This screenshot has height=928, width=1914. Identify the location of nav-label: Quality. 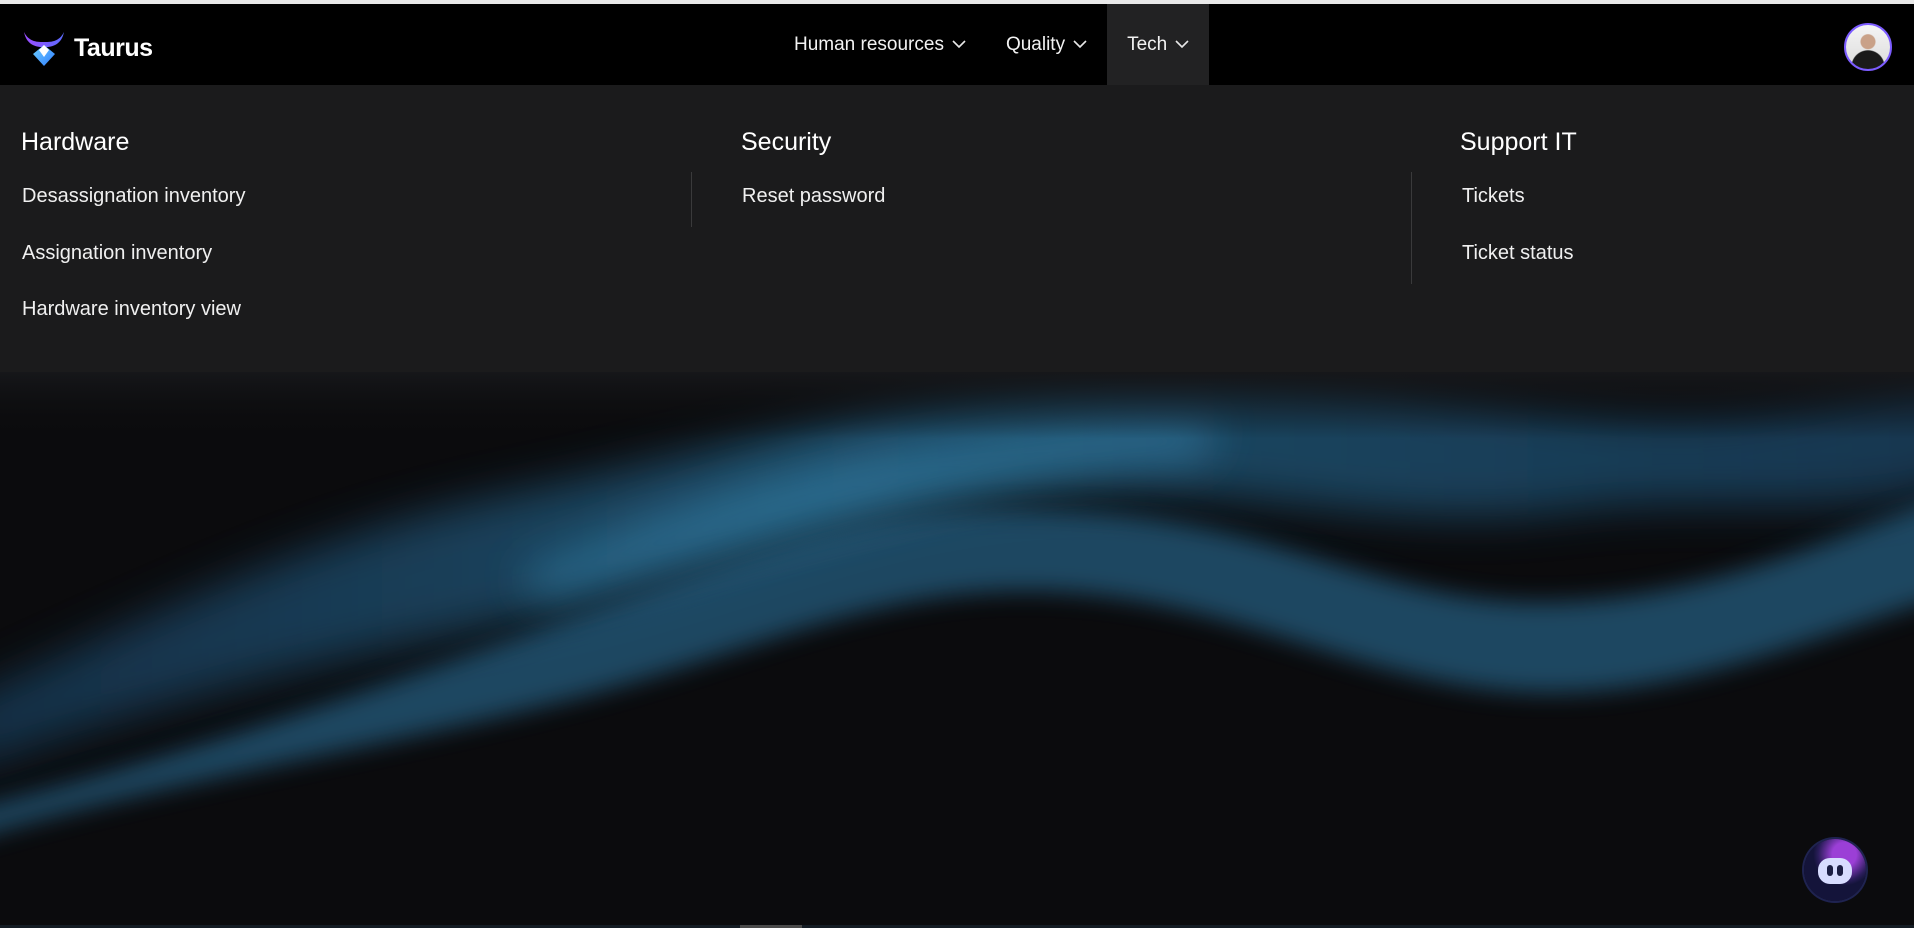
(1035, 44).